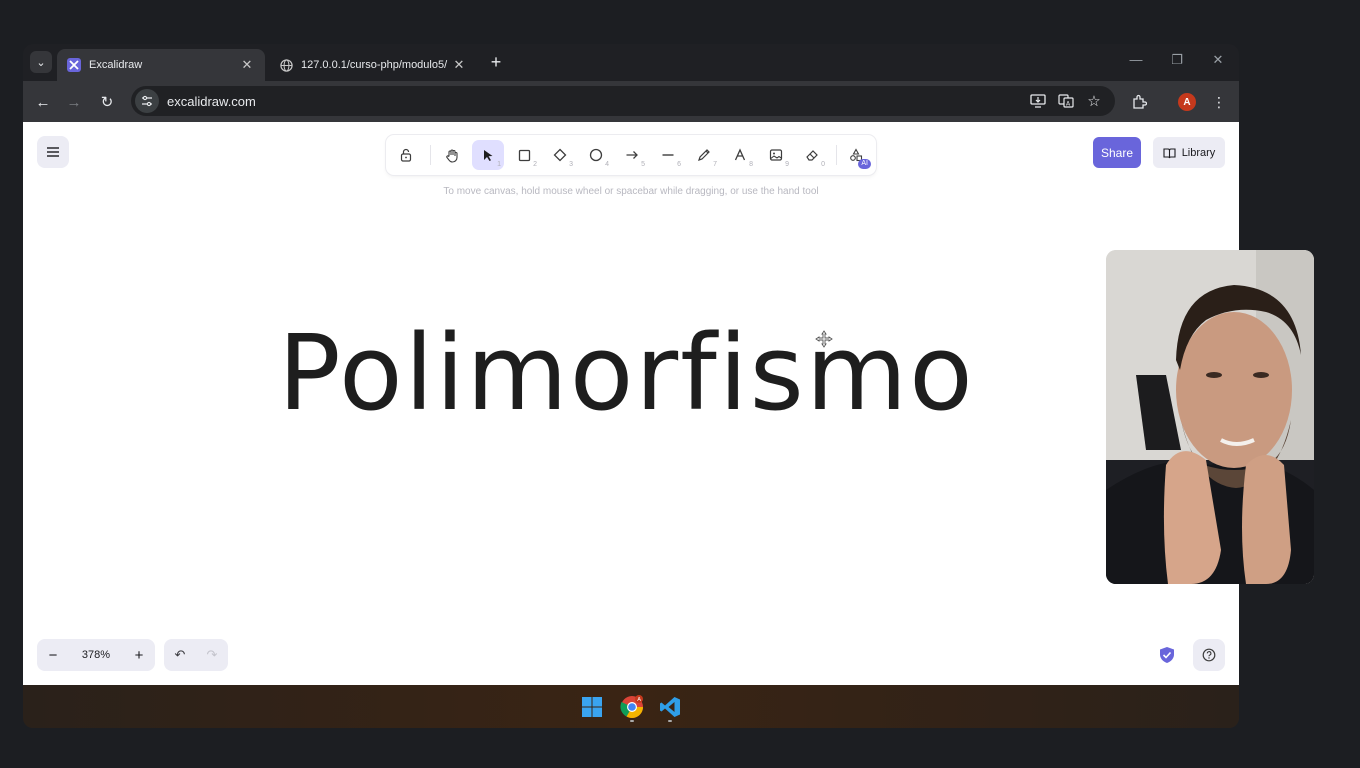  I want to click on tool-text: 8, so click(740, 155).